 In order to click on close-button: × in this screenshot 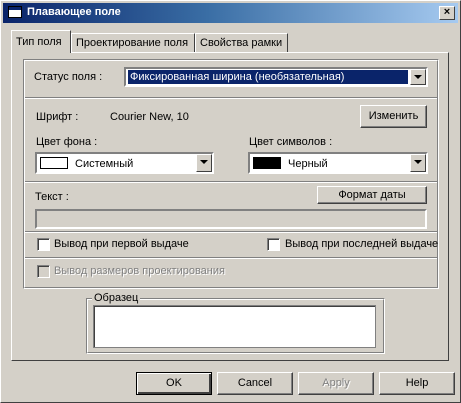, I will do `click(447, 13)`.